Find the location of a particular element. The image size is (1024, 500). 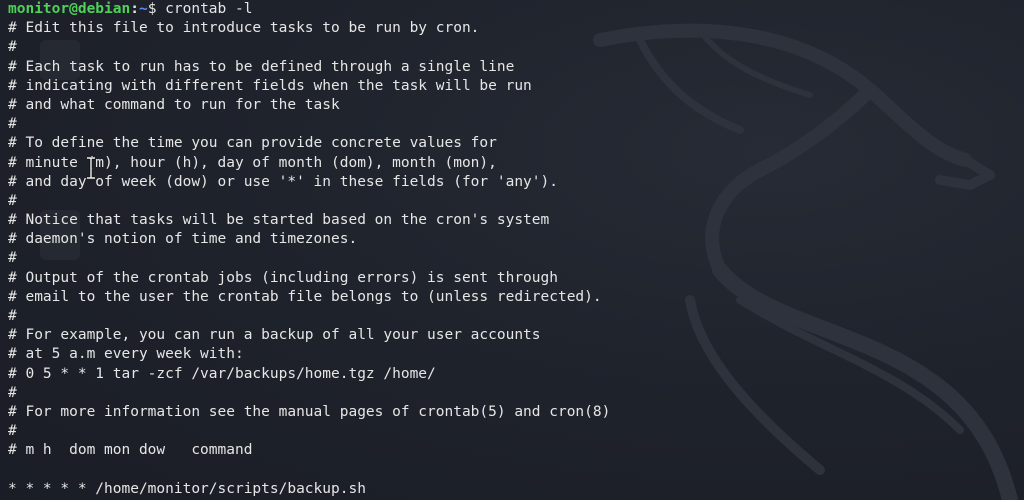

prompt-line: monitor@debian:~$ crontab -l is located at coordinates (516, 9).